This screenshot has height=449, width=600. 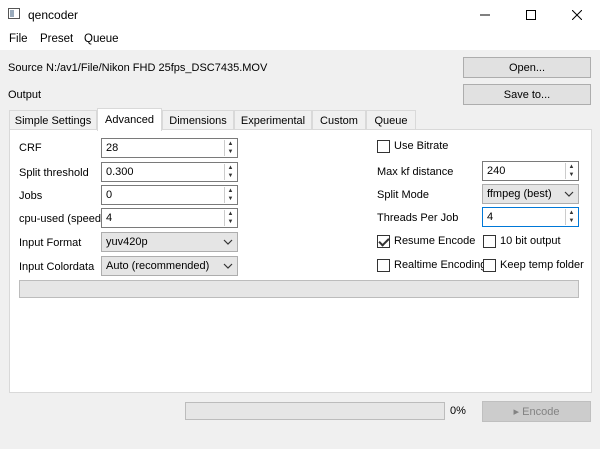 I want to click on crf-value: 28, so click(x=112, y=148).